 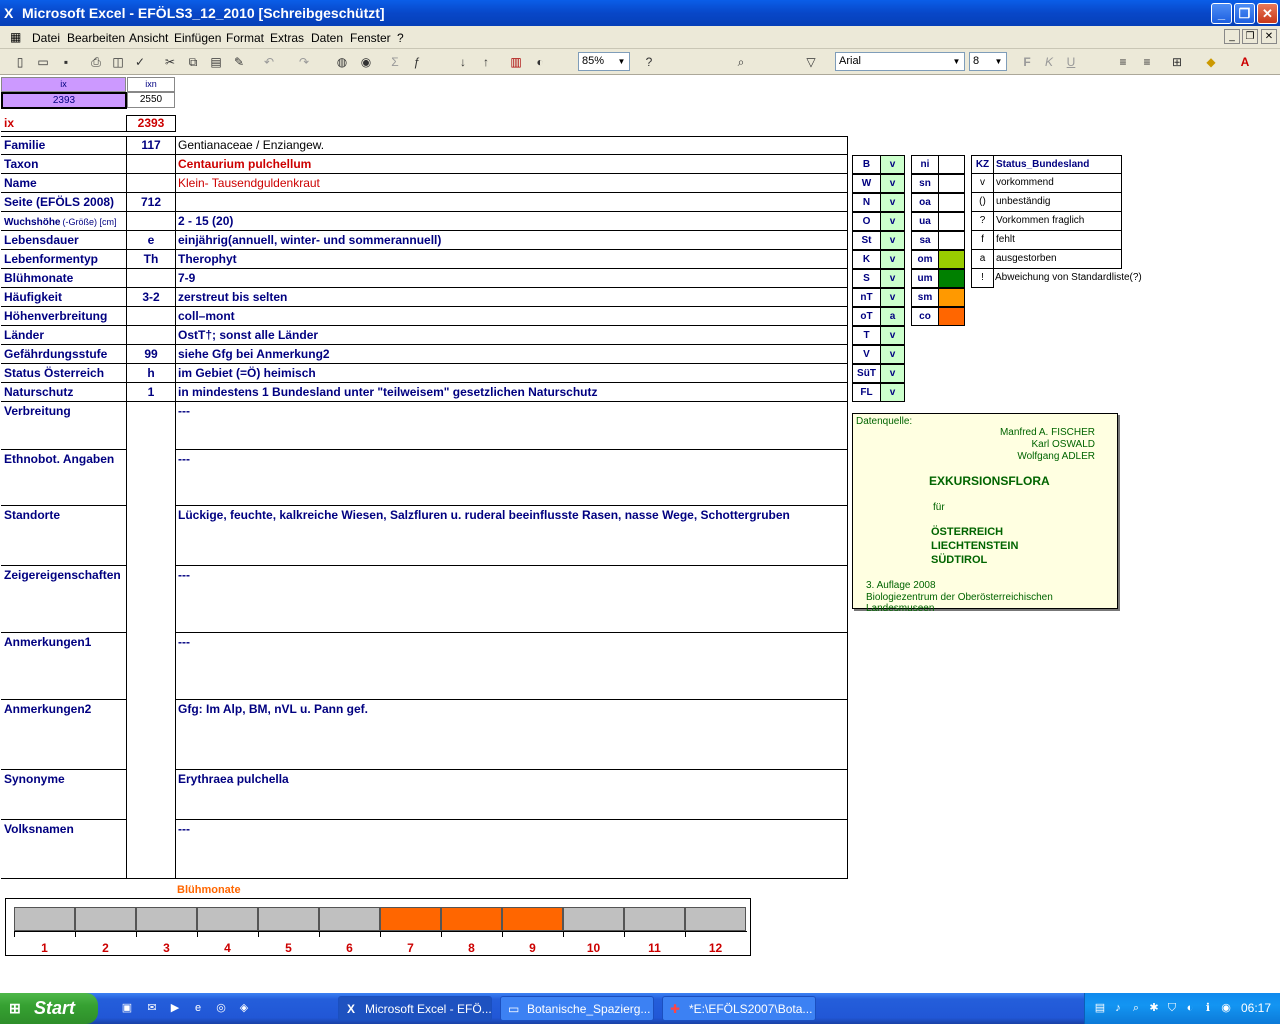 I want to click on section-label: Standorte, so click(x=63, y=536).